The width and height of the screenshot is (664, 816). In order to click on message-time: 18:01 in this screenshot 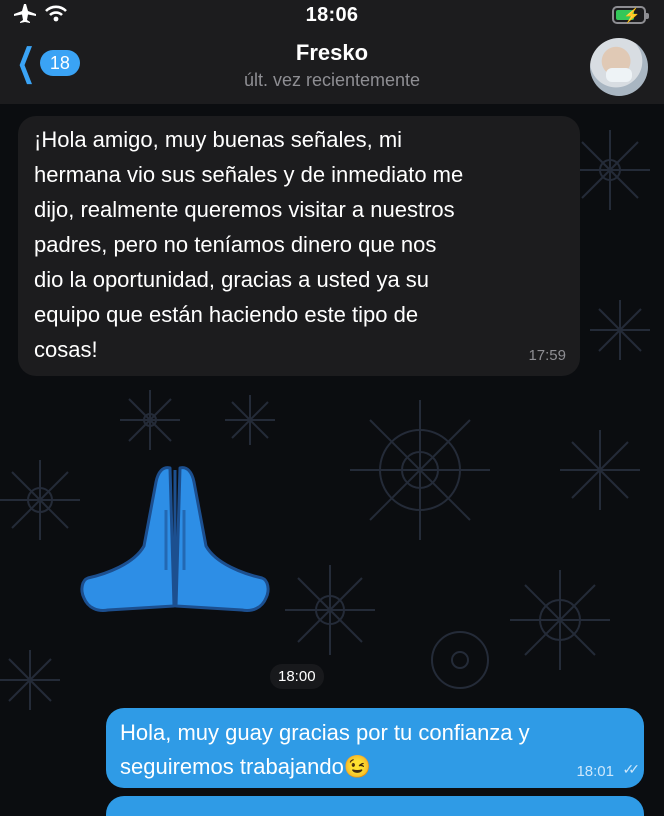, I will do `click(595, 771)`.